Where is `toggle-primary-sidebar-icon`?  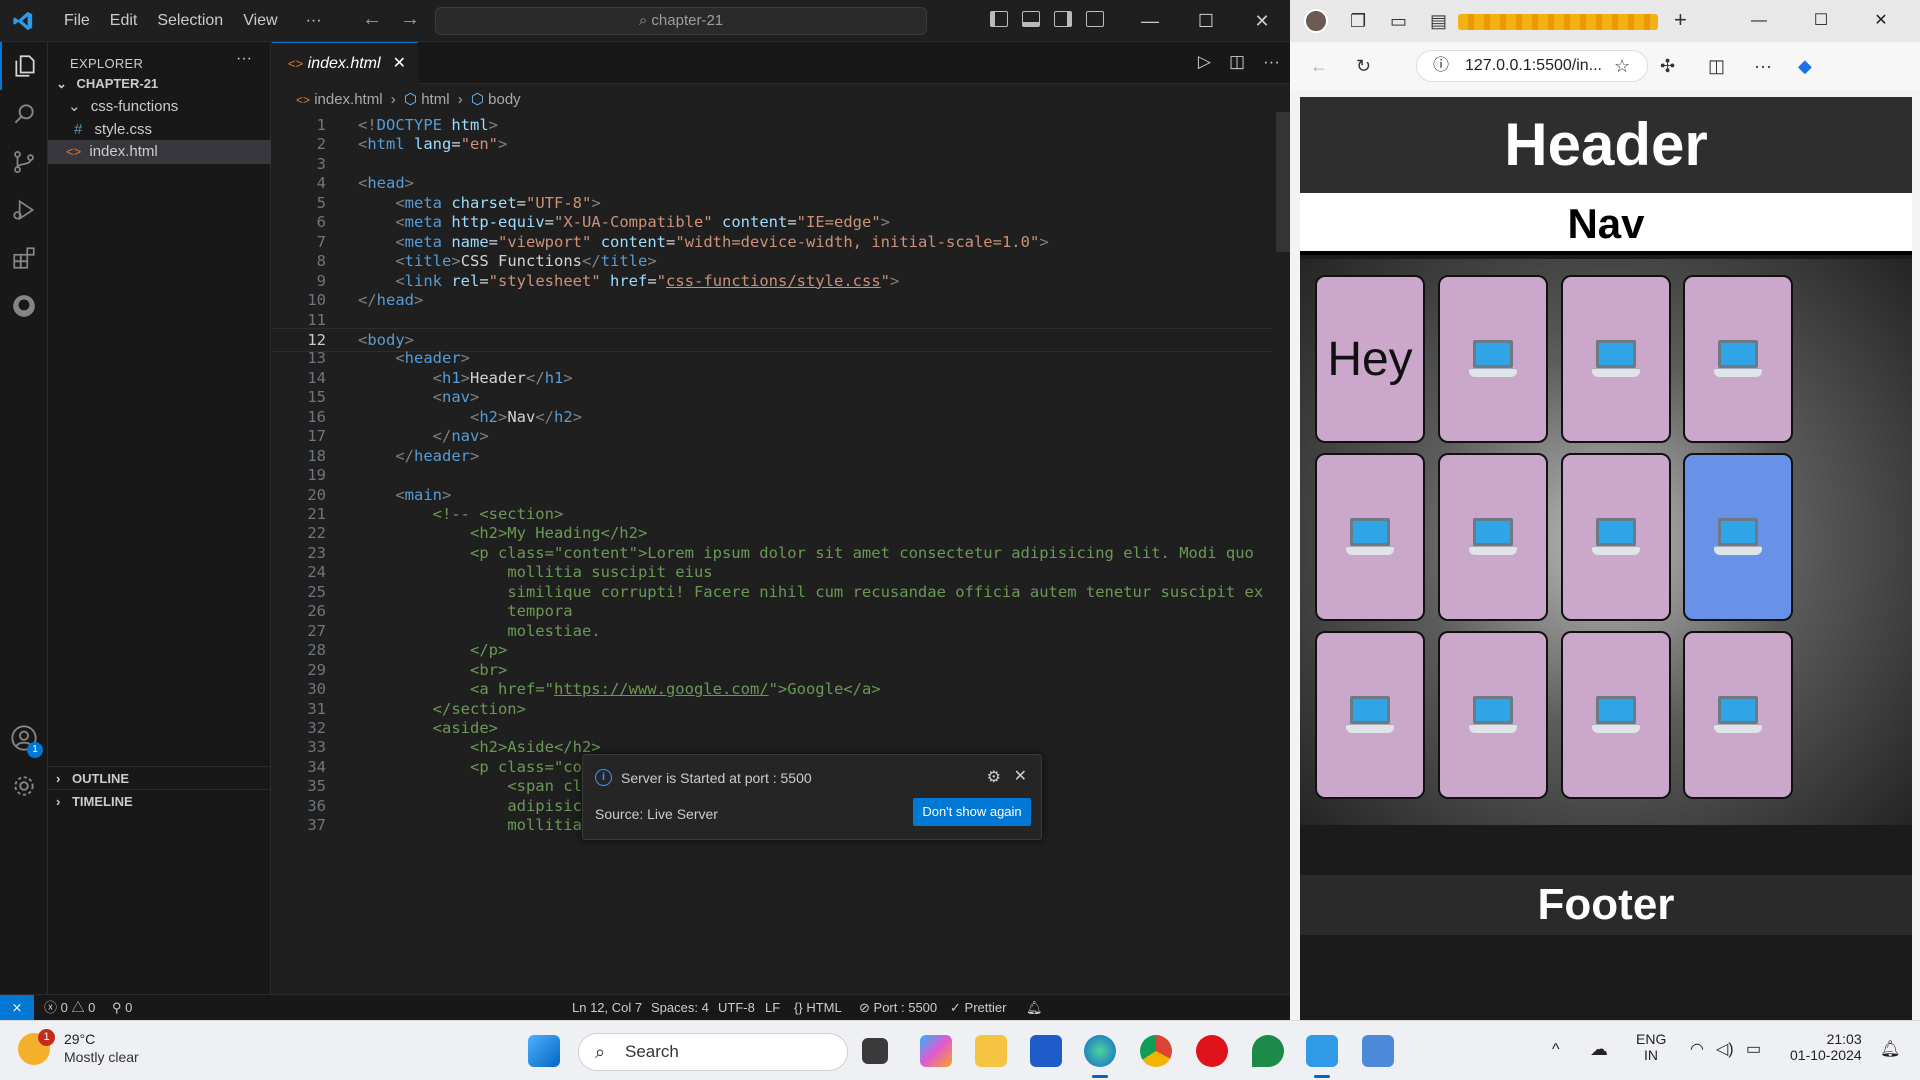
toggle-primary-sidebar-icon is located at coordinates (999, 19).